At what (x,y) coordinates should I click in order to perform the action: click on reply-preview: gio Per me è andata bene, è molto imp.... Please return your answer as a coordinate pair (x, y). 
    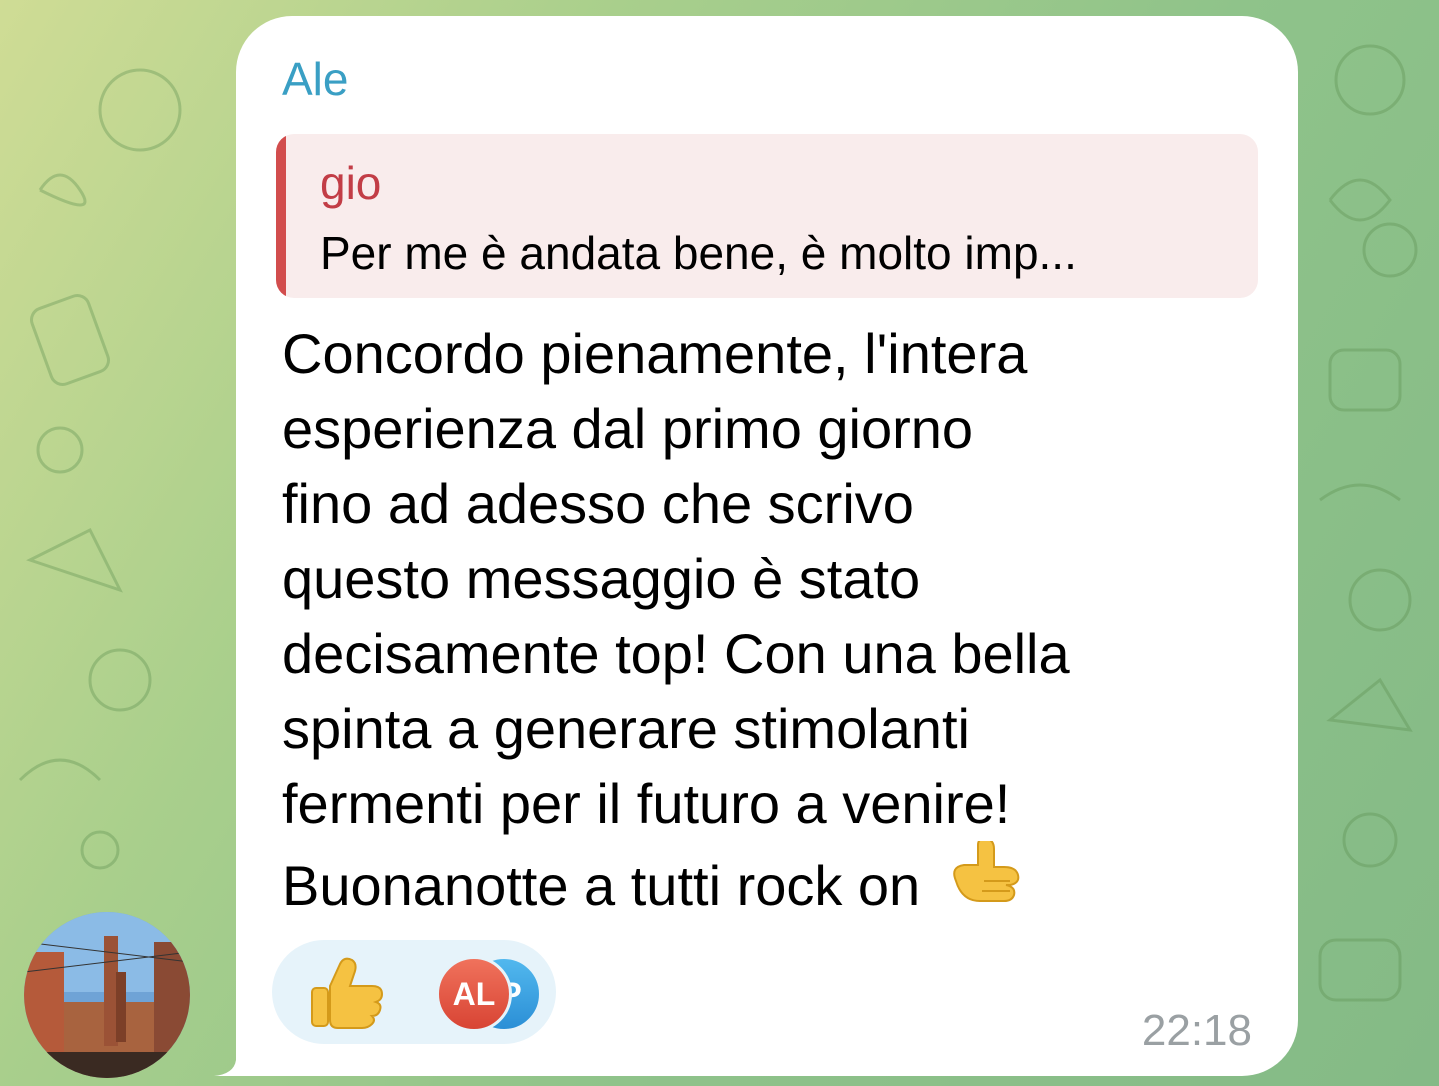
    Looking at the image, I should click on (767, 216).